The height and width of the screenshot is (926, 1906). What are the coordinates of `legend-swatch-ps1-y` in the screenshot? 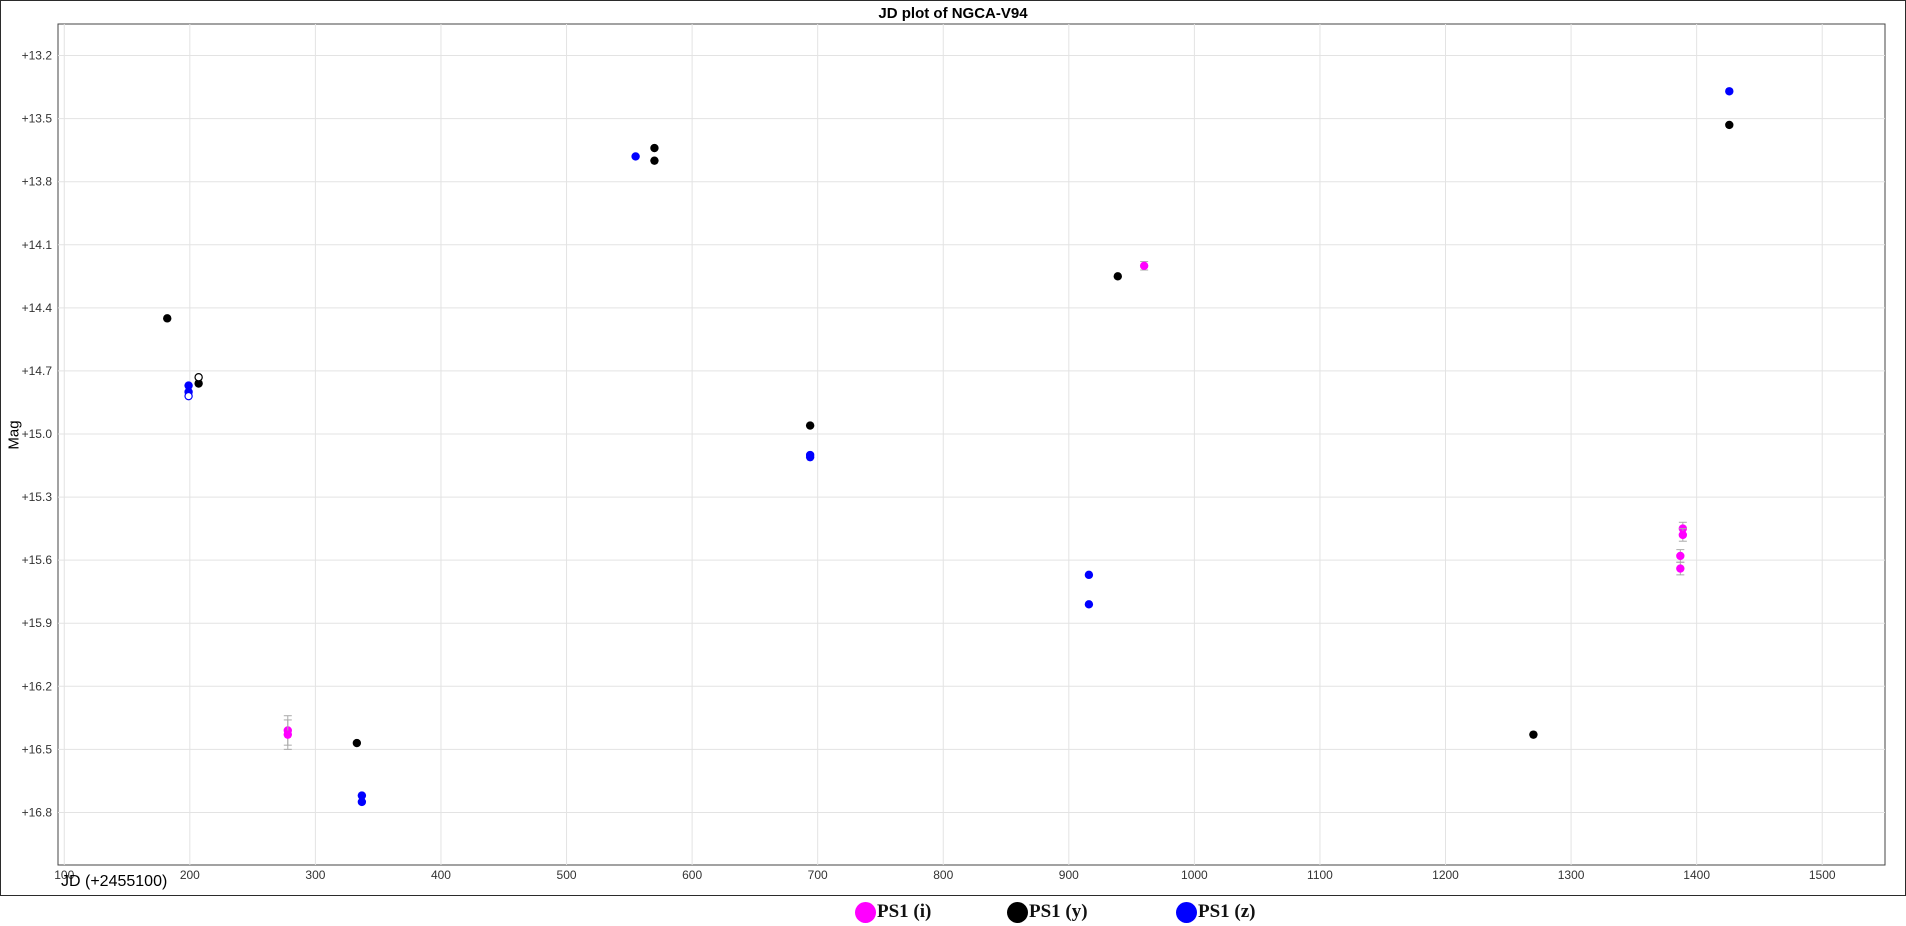 It's located at (1017, 912).